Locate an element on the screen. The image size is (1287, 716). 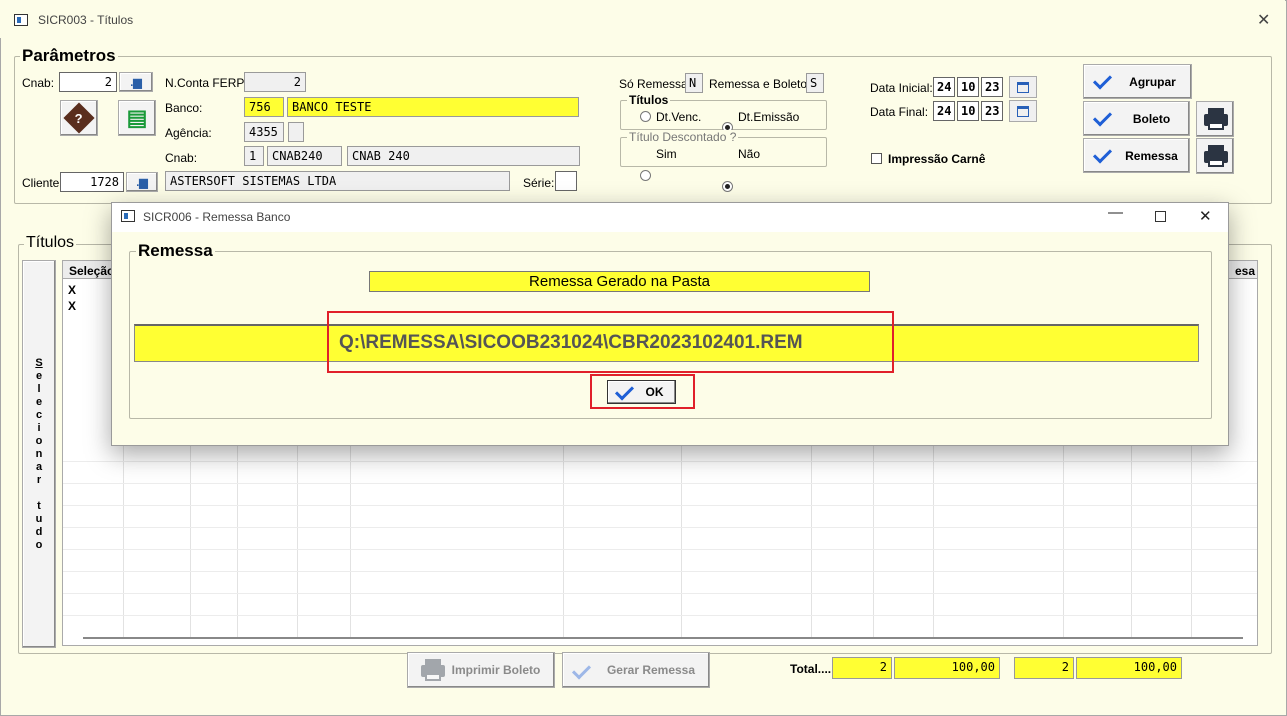
boleto-button: Boleto is located at coordinates (1136, 118).